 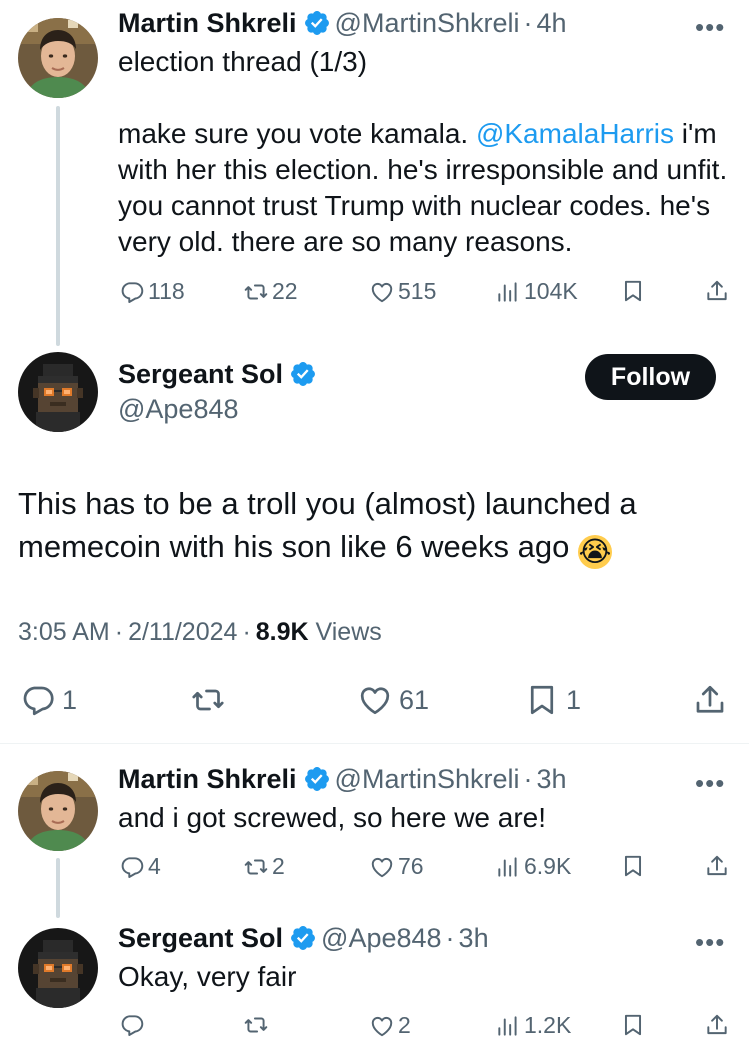 What do you see at coordinates (574, 699) in the screenshot?
I see `bookmark-count: 1` at bounding box center [574, 699].